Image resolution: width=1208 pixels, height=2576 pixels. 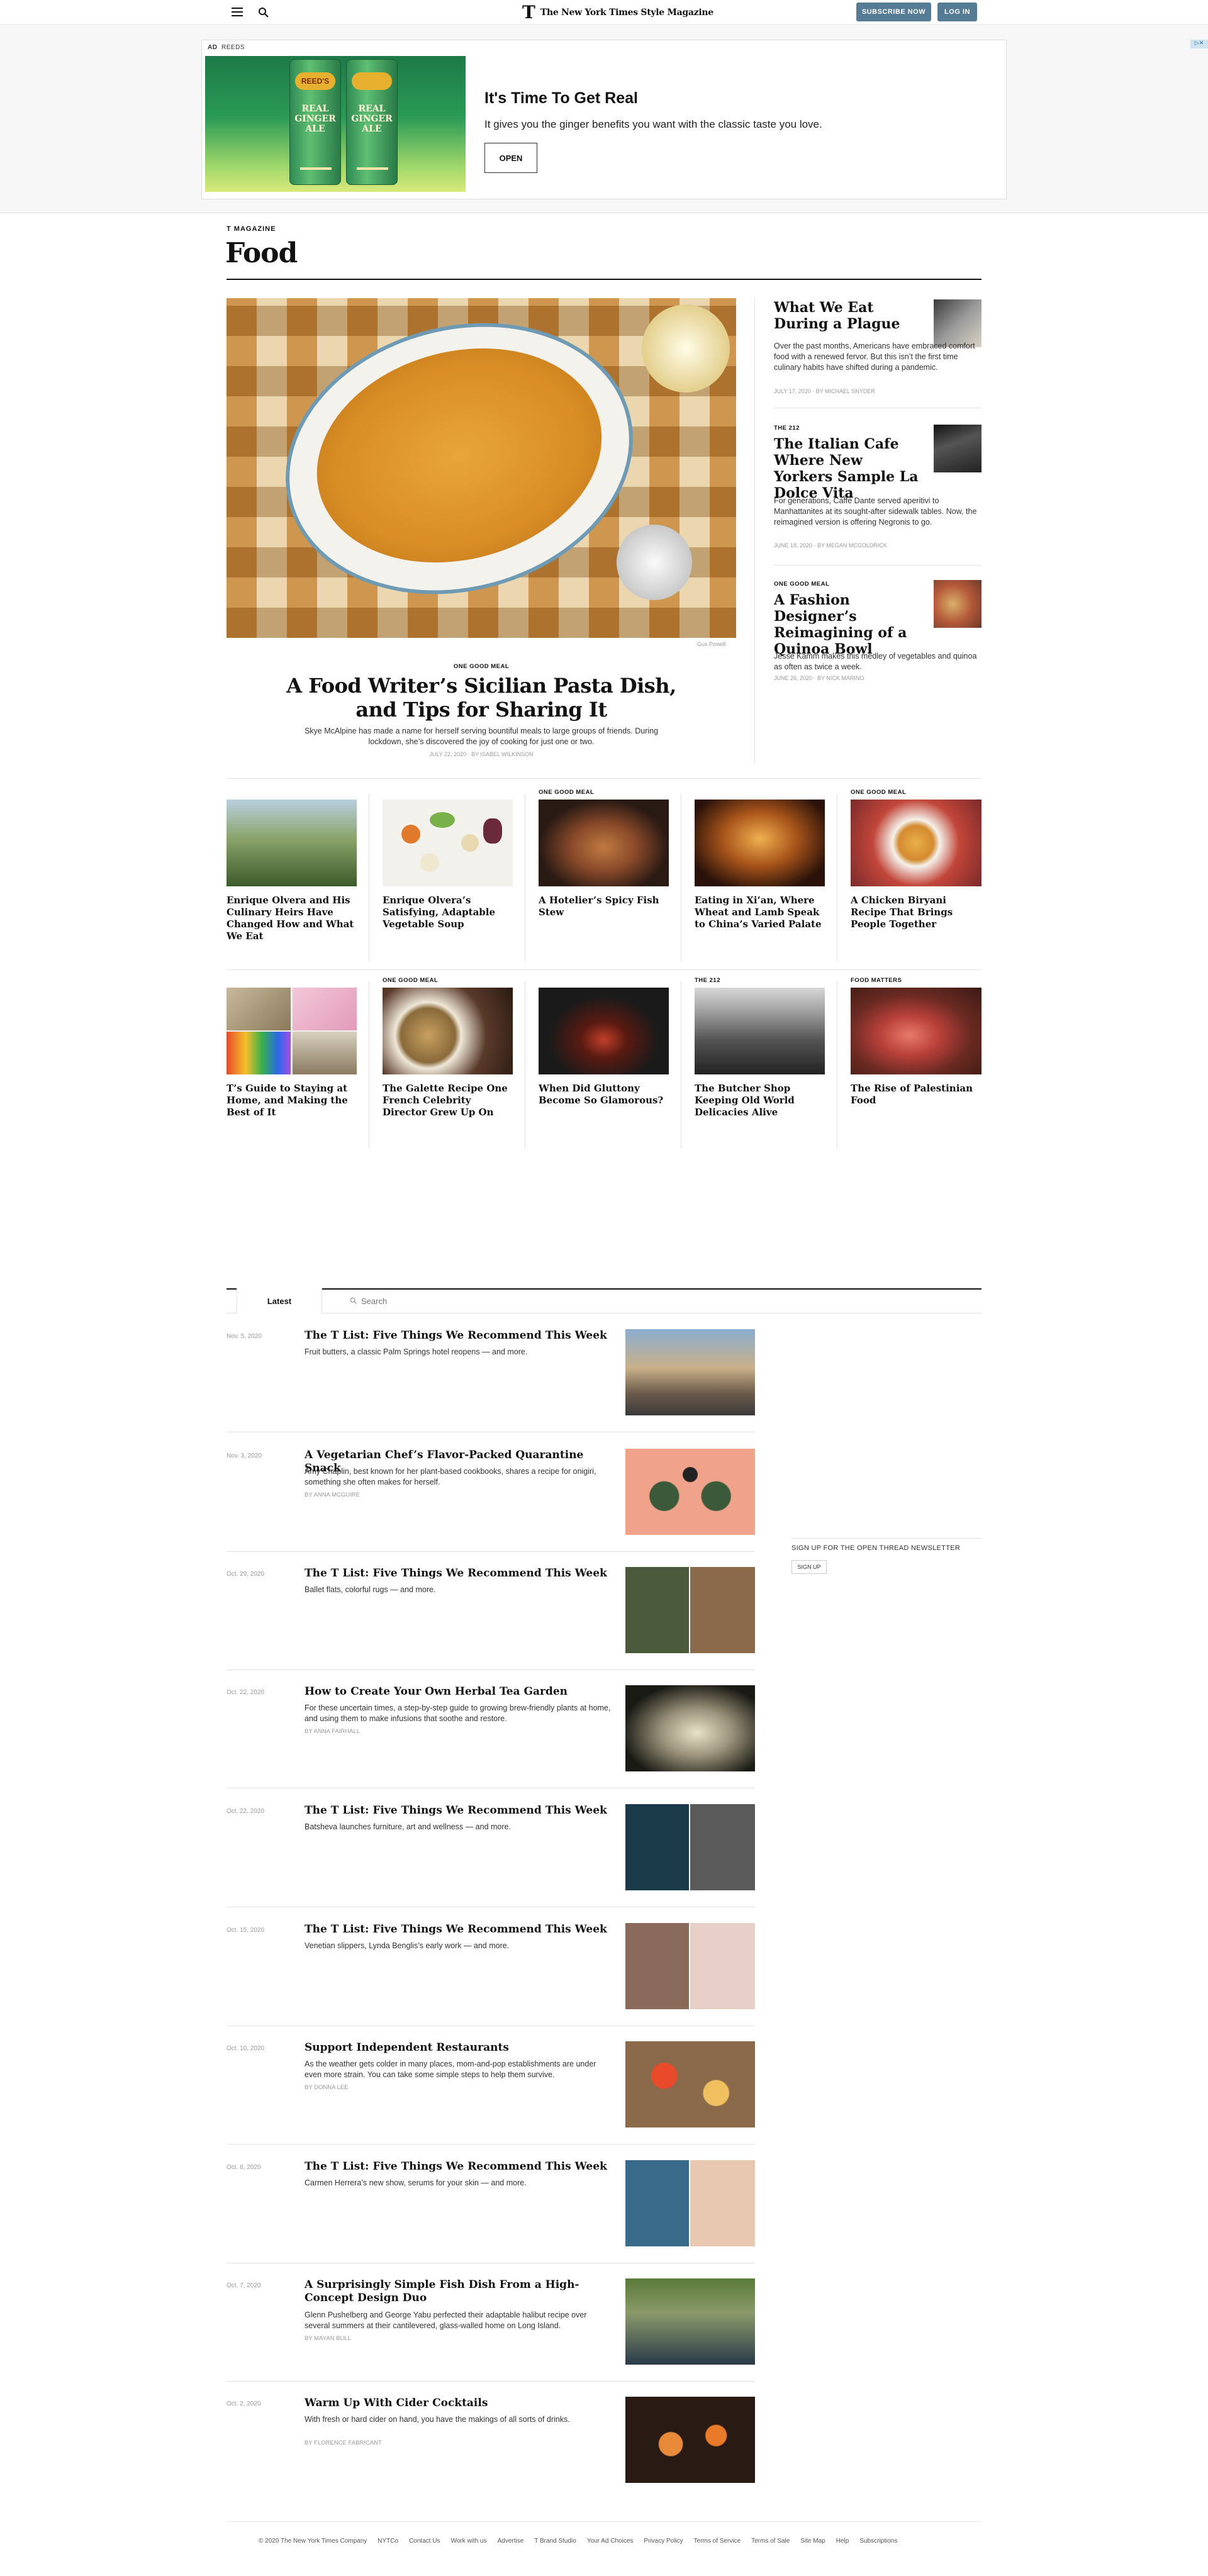 I want to click on search-icon, so click(x=263, y=12).